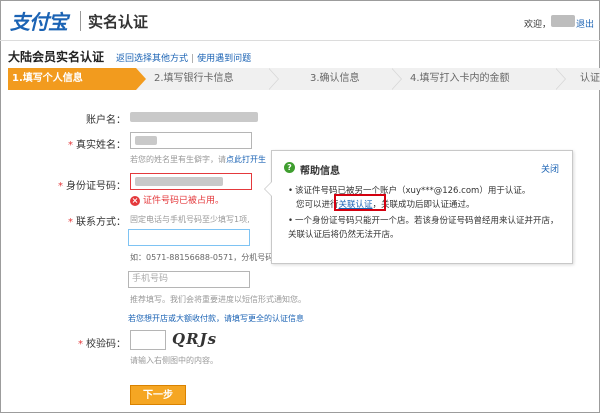 The width and height of the screenshot is (600, 413). I want to click on error-icon: ×, so click(135, 201).